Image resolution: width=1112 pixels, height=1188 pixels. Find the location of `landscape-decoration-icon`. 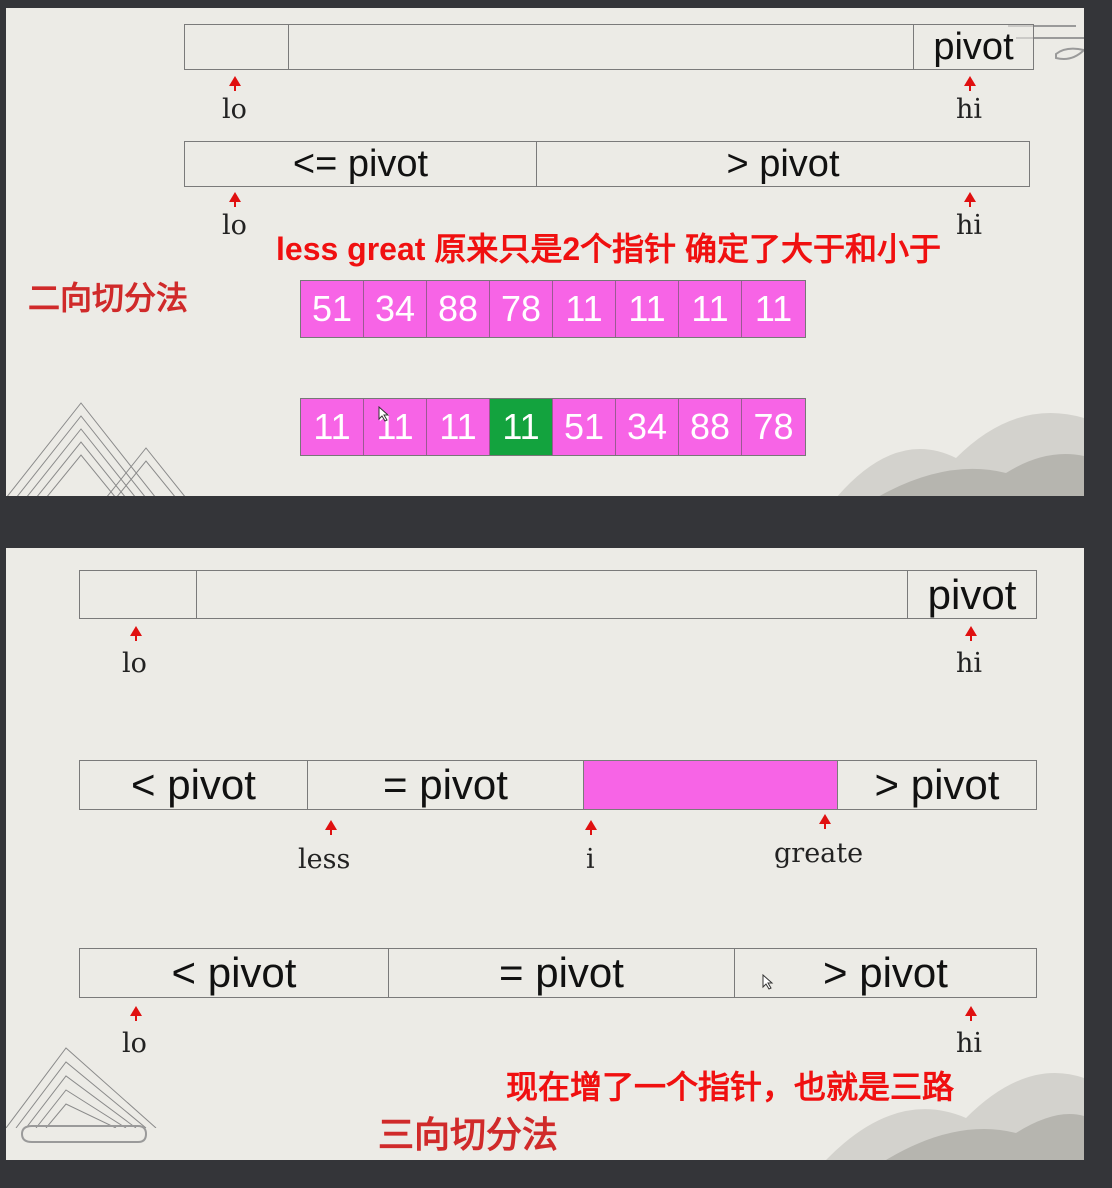

landscape-decoration-icon is located at coordinates (960, 454).